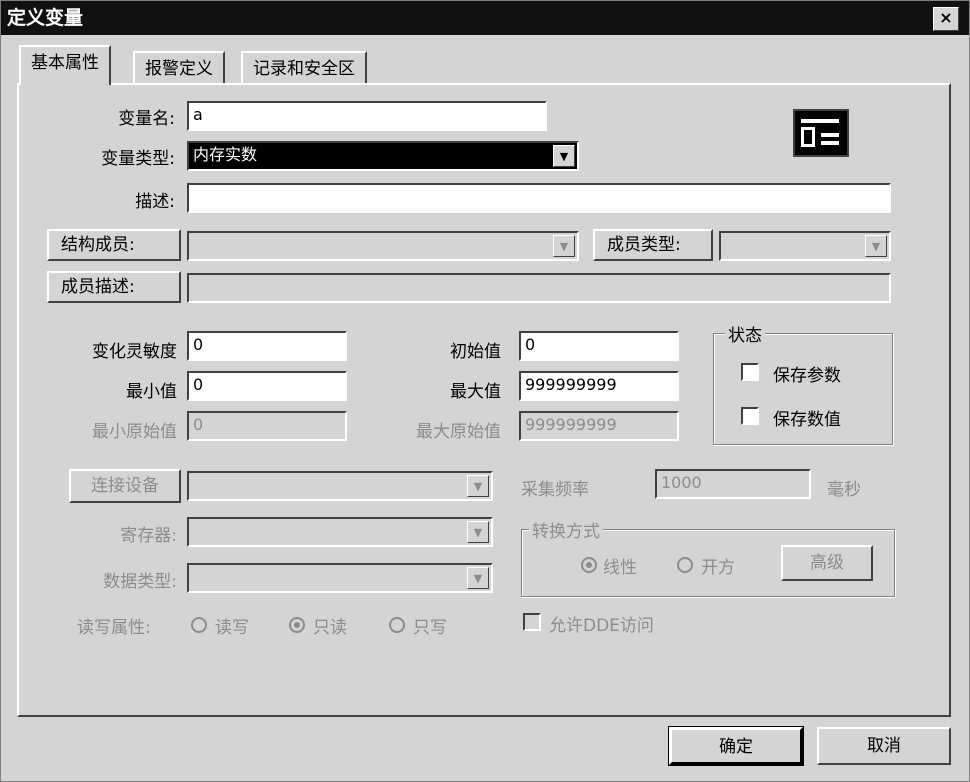  What do you see at coordinates (114, 245) in the screenshot?
I see `struct-member-label: 结构成员:` at bounding box center [114, 245].